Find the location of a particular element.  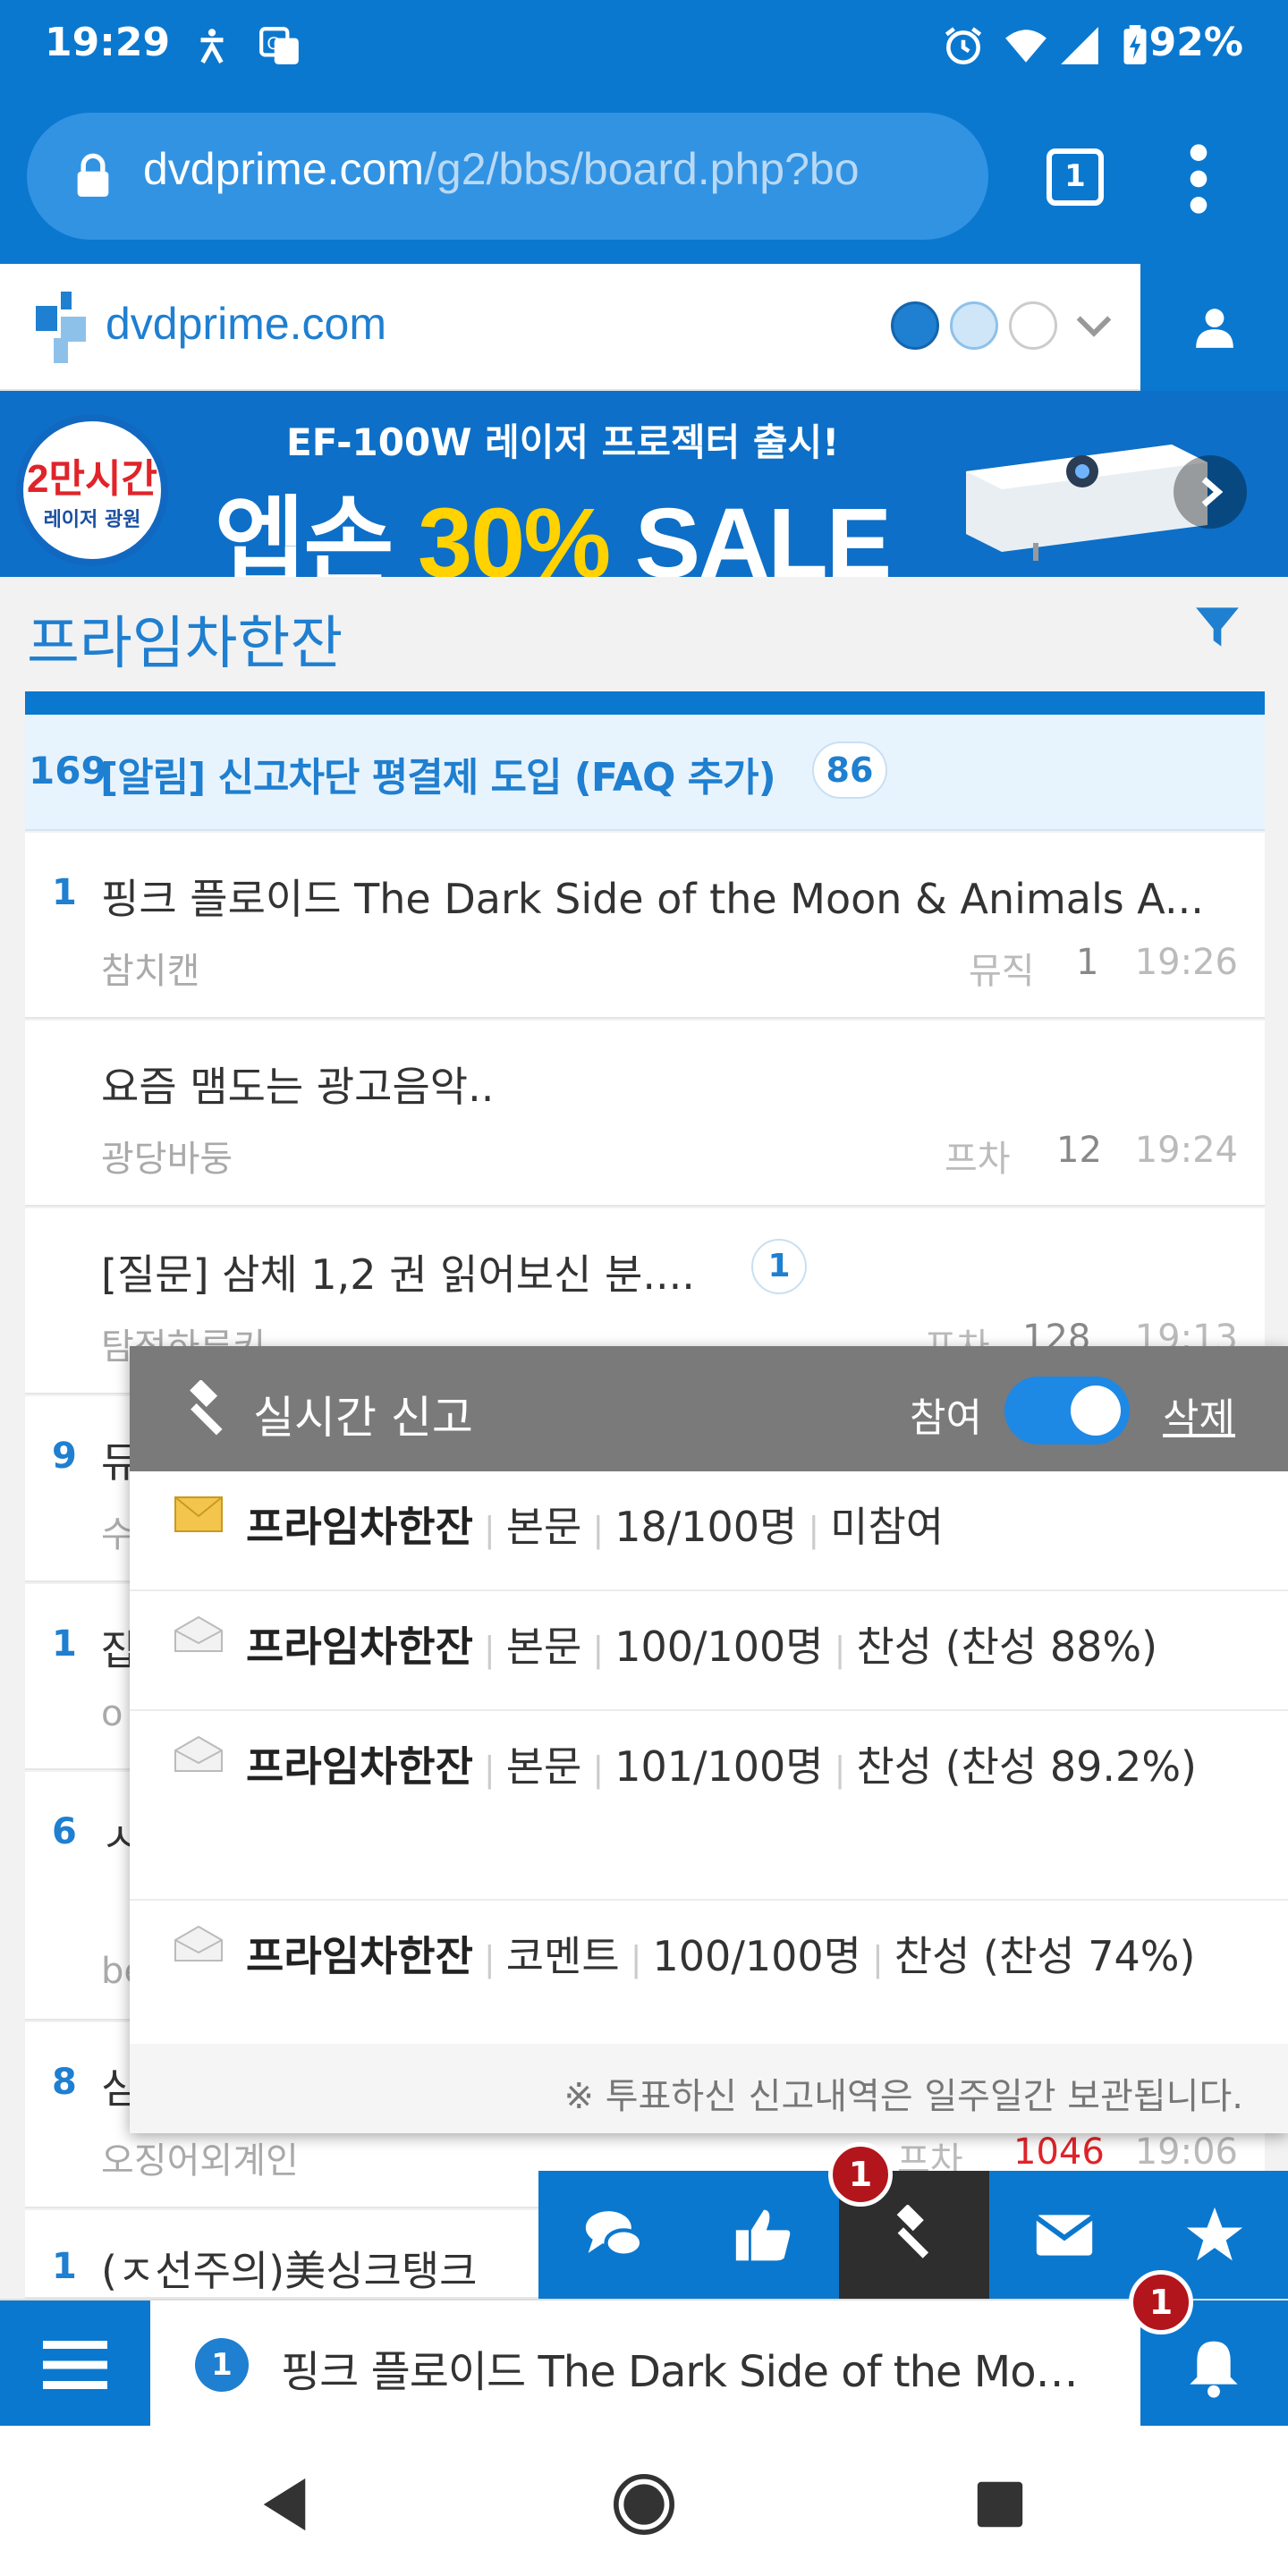

post-time: 19:06 is located at coordinates (1186, 2152).